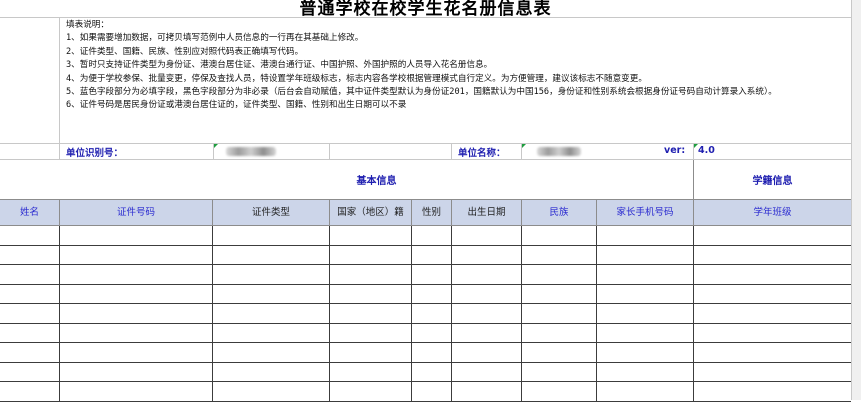  What do you see at coordinates (271, 212) in the screenshot?
I see `col-header-id-type: 证件类型` at bounding box center [271, 212].